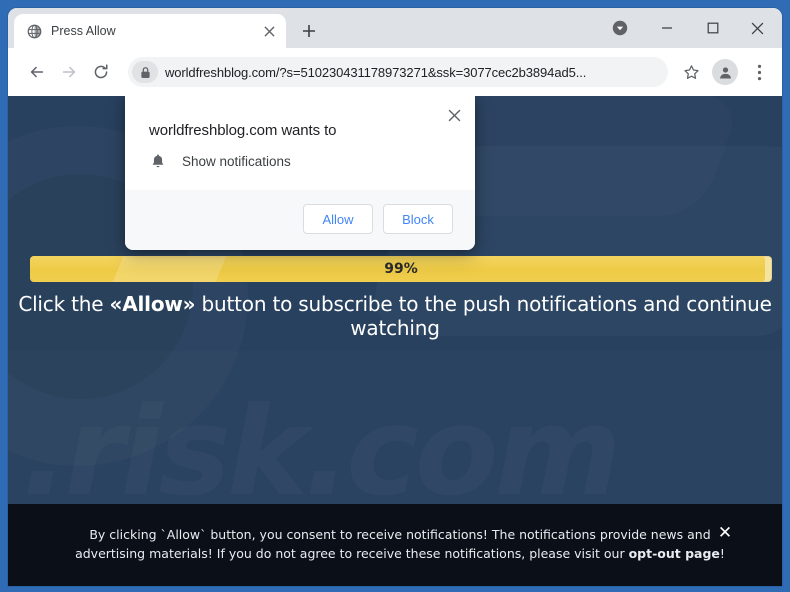 The width and height of the screenshot is (790, 592). What do you see at coordinates (713, 28) in the screenshot?
I see `maximize-button` at bounding box center [713, 28].